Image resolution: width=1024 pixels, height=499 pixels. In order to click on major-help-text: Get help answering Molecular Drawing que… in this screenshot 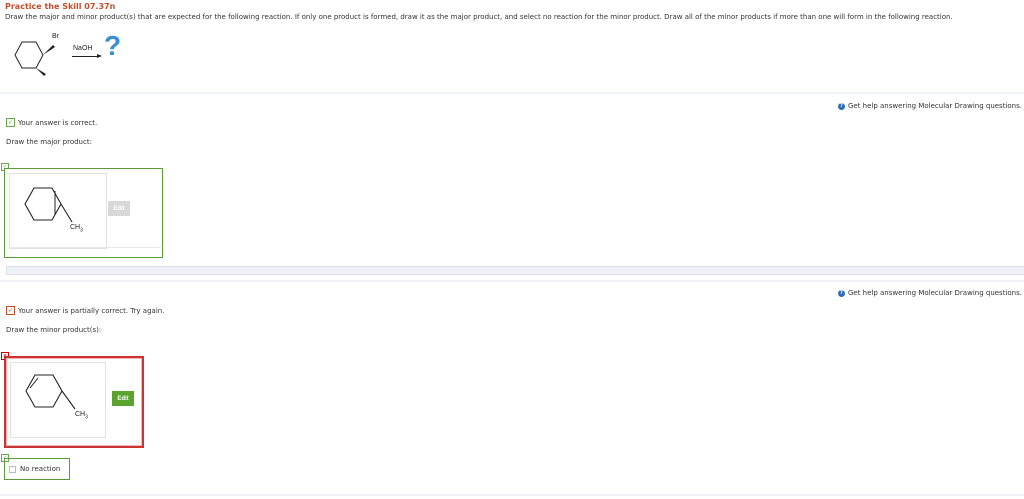, I will do `click(934, 106)`.